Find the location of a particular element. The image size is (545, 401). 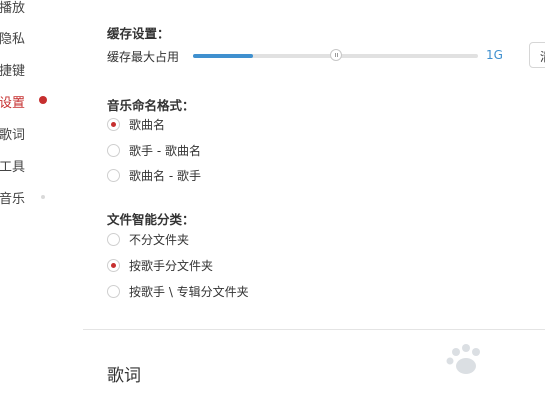

classify-section-title: 文件智能分类： is located at coordinates (151, 219).